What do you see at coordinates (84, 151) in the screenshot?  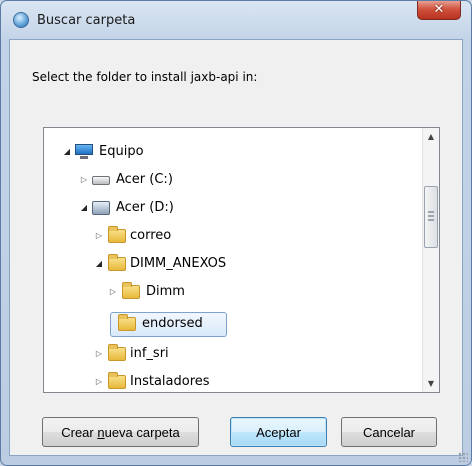 I see `computer-icon` at bounding box center [84, 151].